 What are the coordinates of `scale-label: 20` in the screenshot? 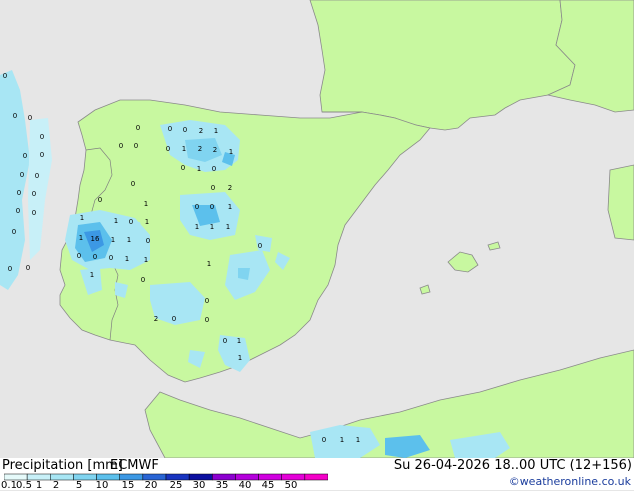 It's located at (151, 485).